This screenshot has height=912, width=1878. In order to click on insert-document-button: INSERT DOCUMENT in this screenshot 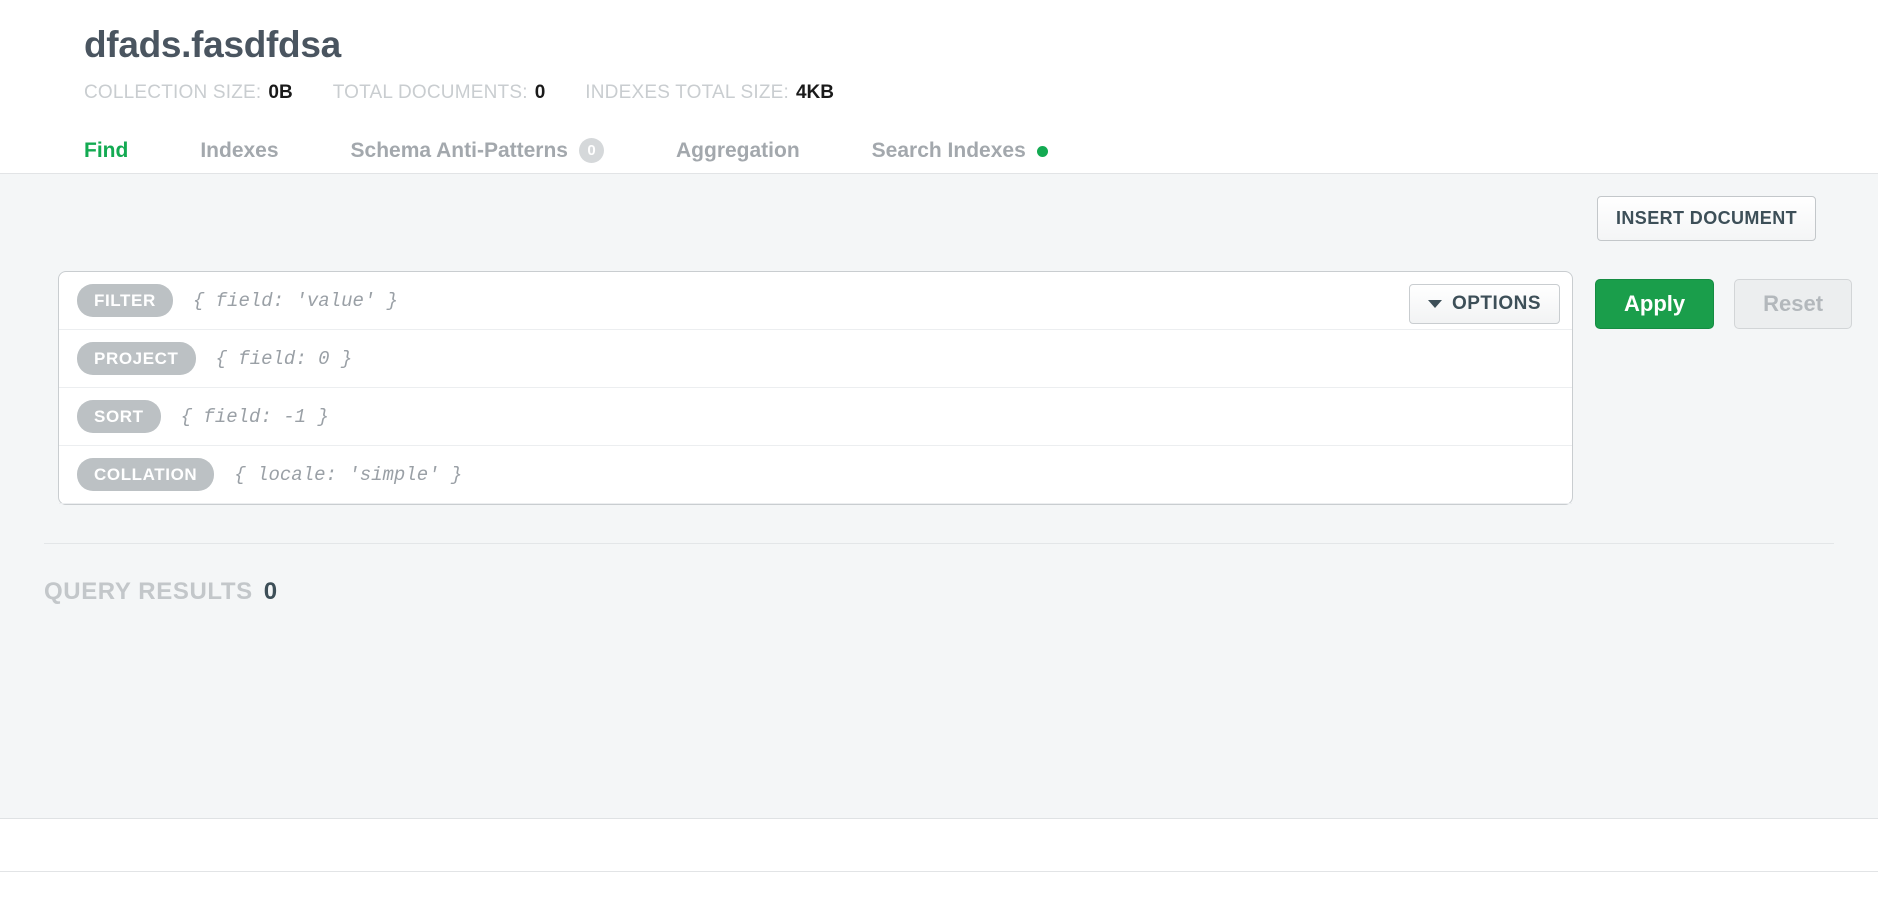, I will do `click(1706, 219)`.